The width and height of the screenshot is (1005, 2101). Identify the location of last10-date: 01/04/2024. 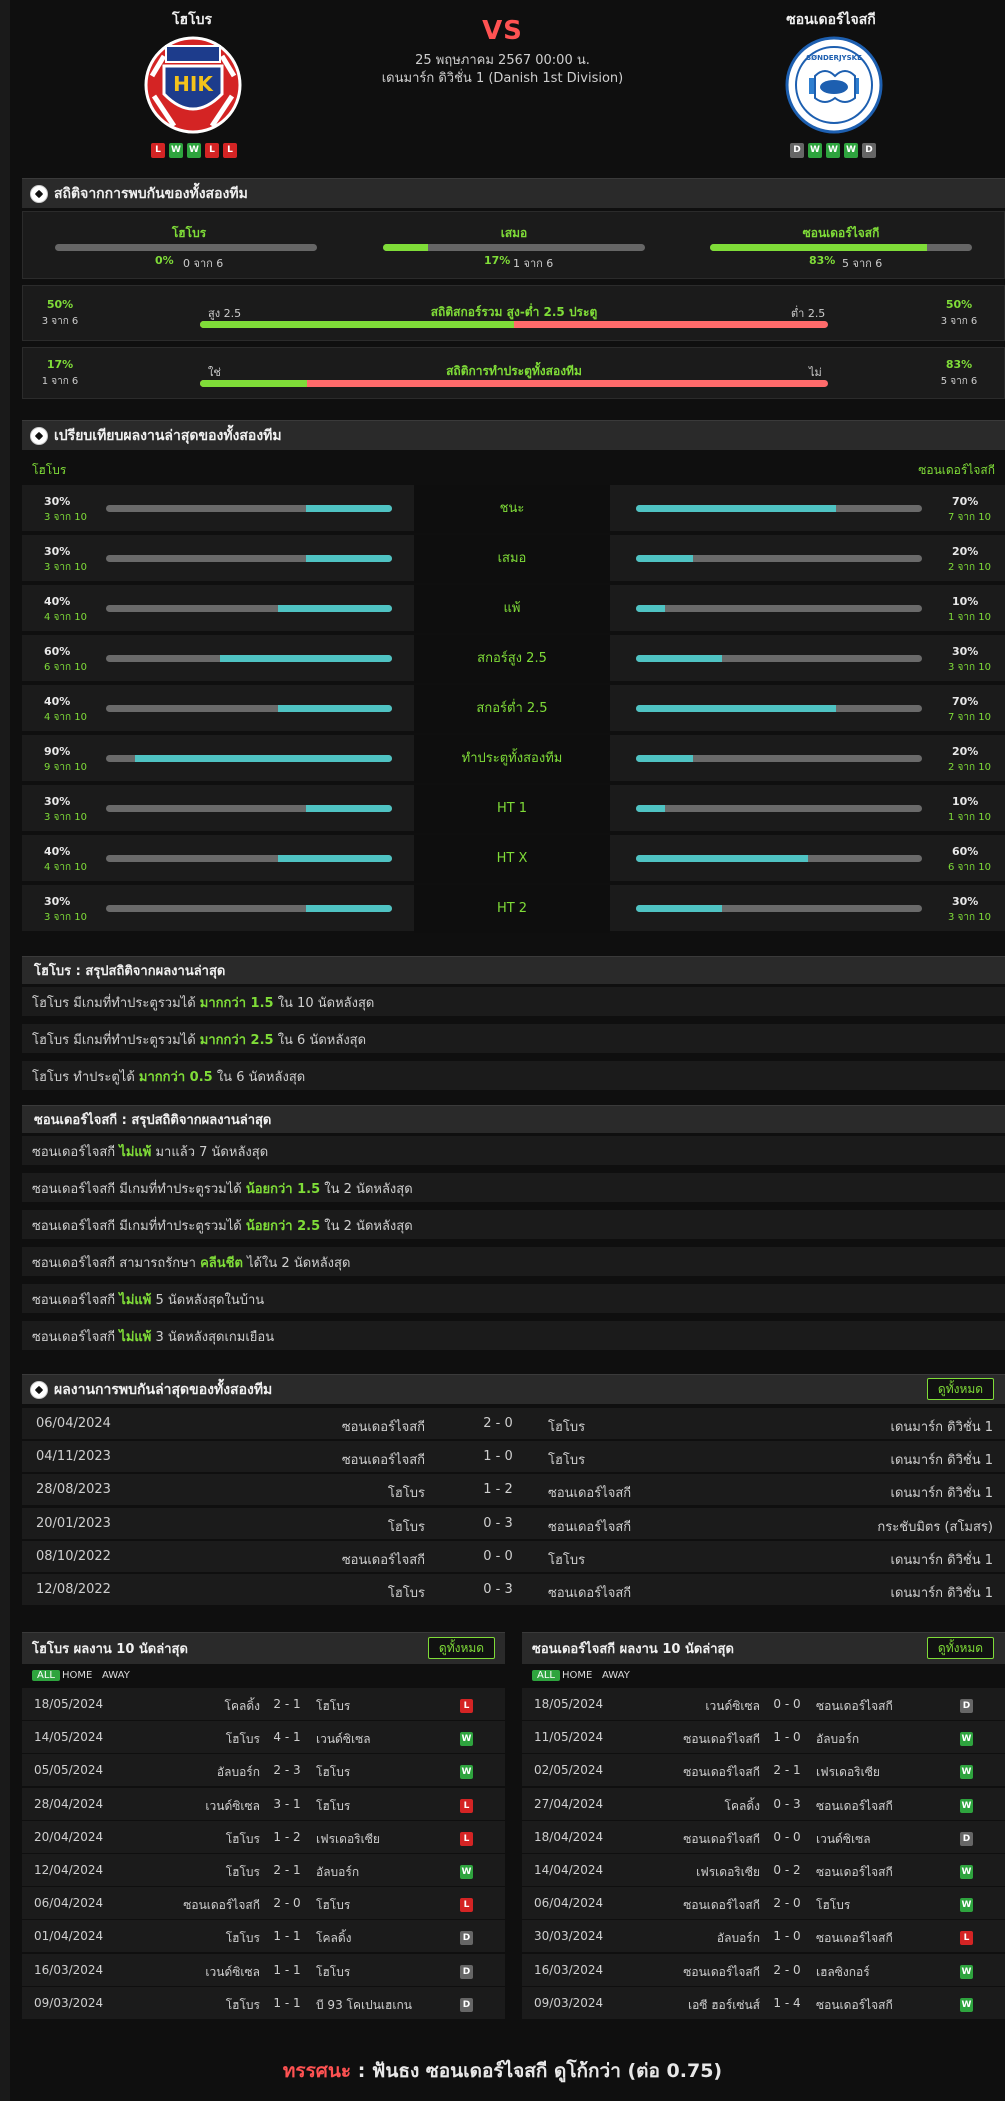
(69, 1936).